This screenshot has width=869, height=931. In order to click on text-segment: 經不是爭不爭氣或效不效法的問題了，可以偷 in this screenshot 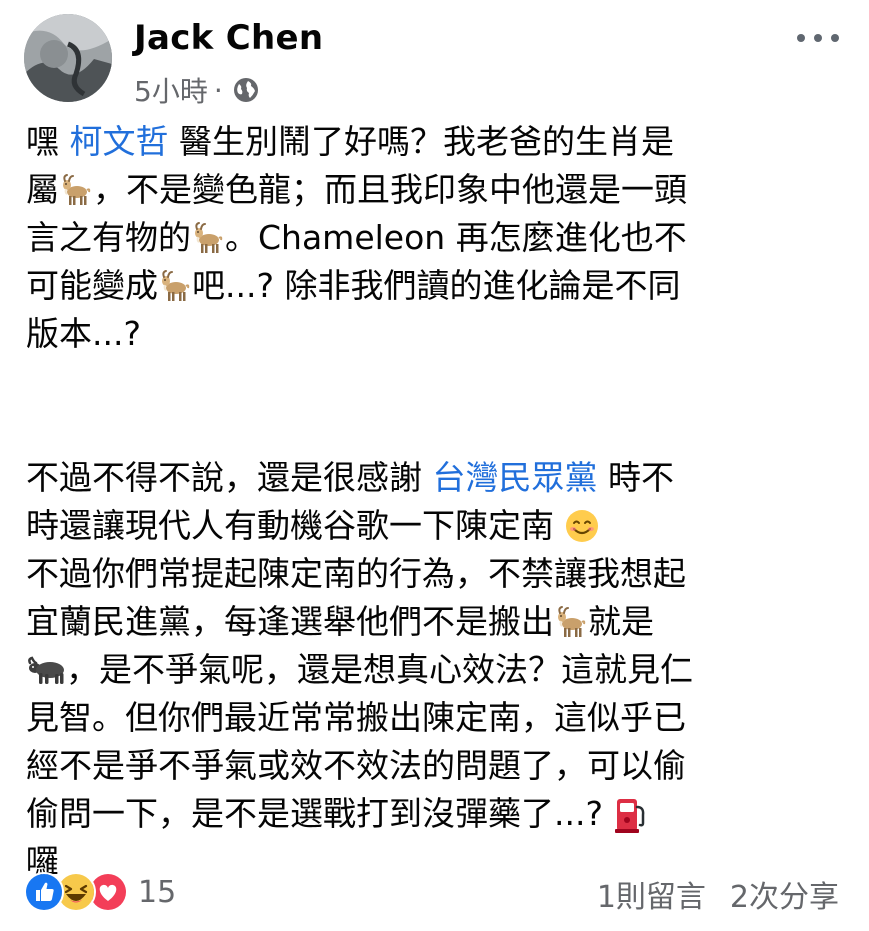, I will do `click(356, 765)`.